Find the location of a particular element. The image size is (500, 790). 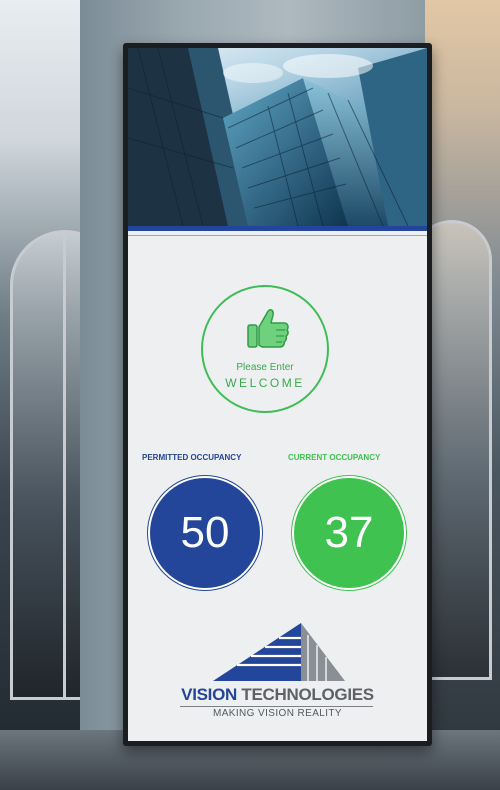

thumbs-up-icon is located at coordinates (268, 328).